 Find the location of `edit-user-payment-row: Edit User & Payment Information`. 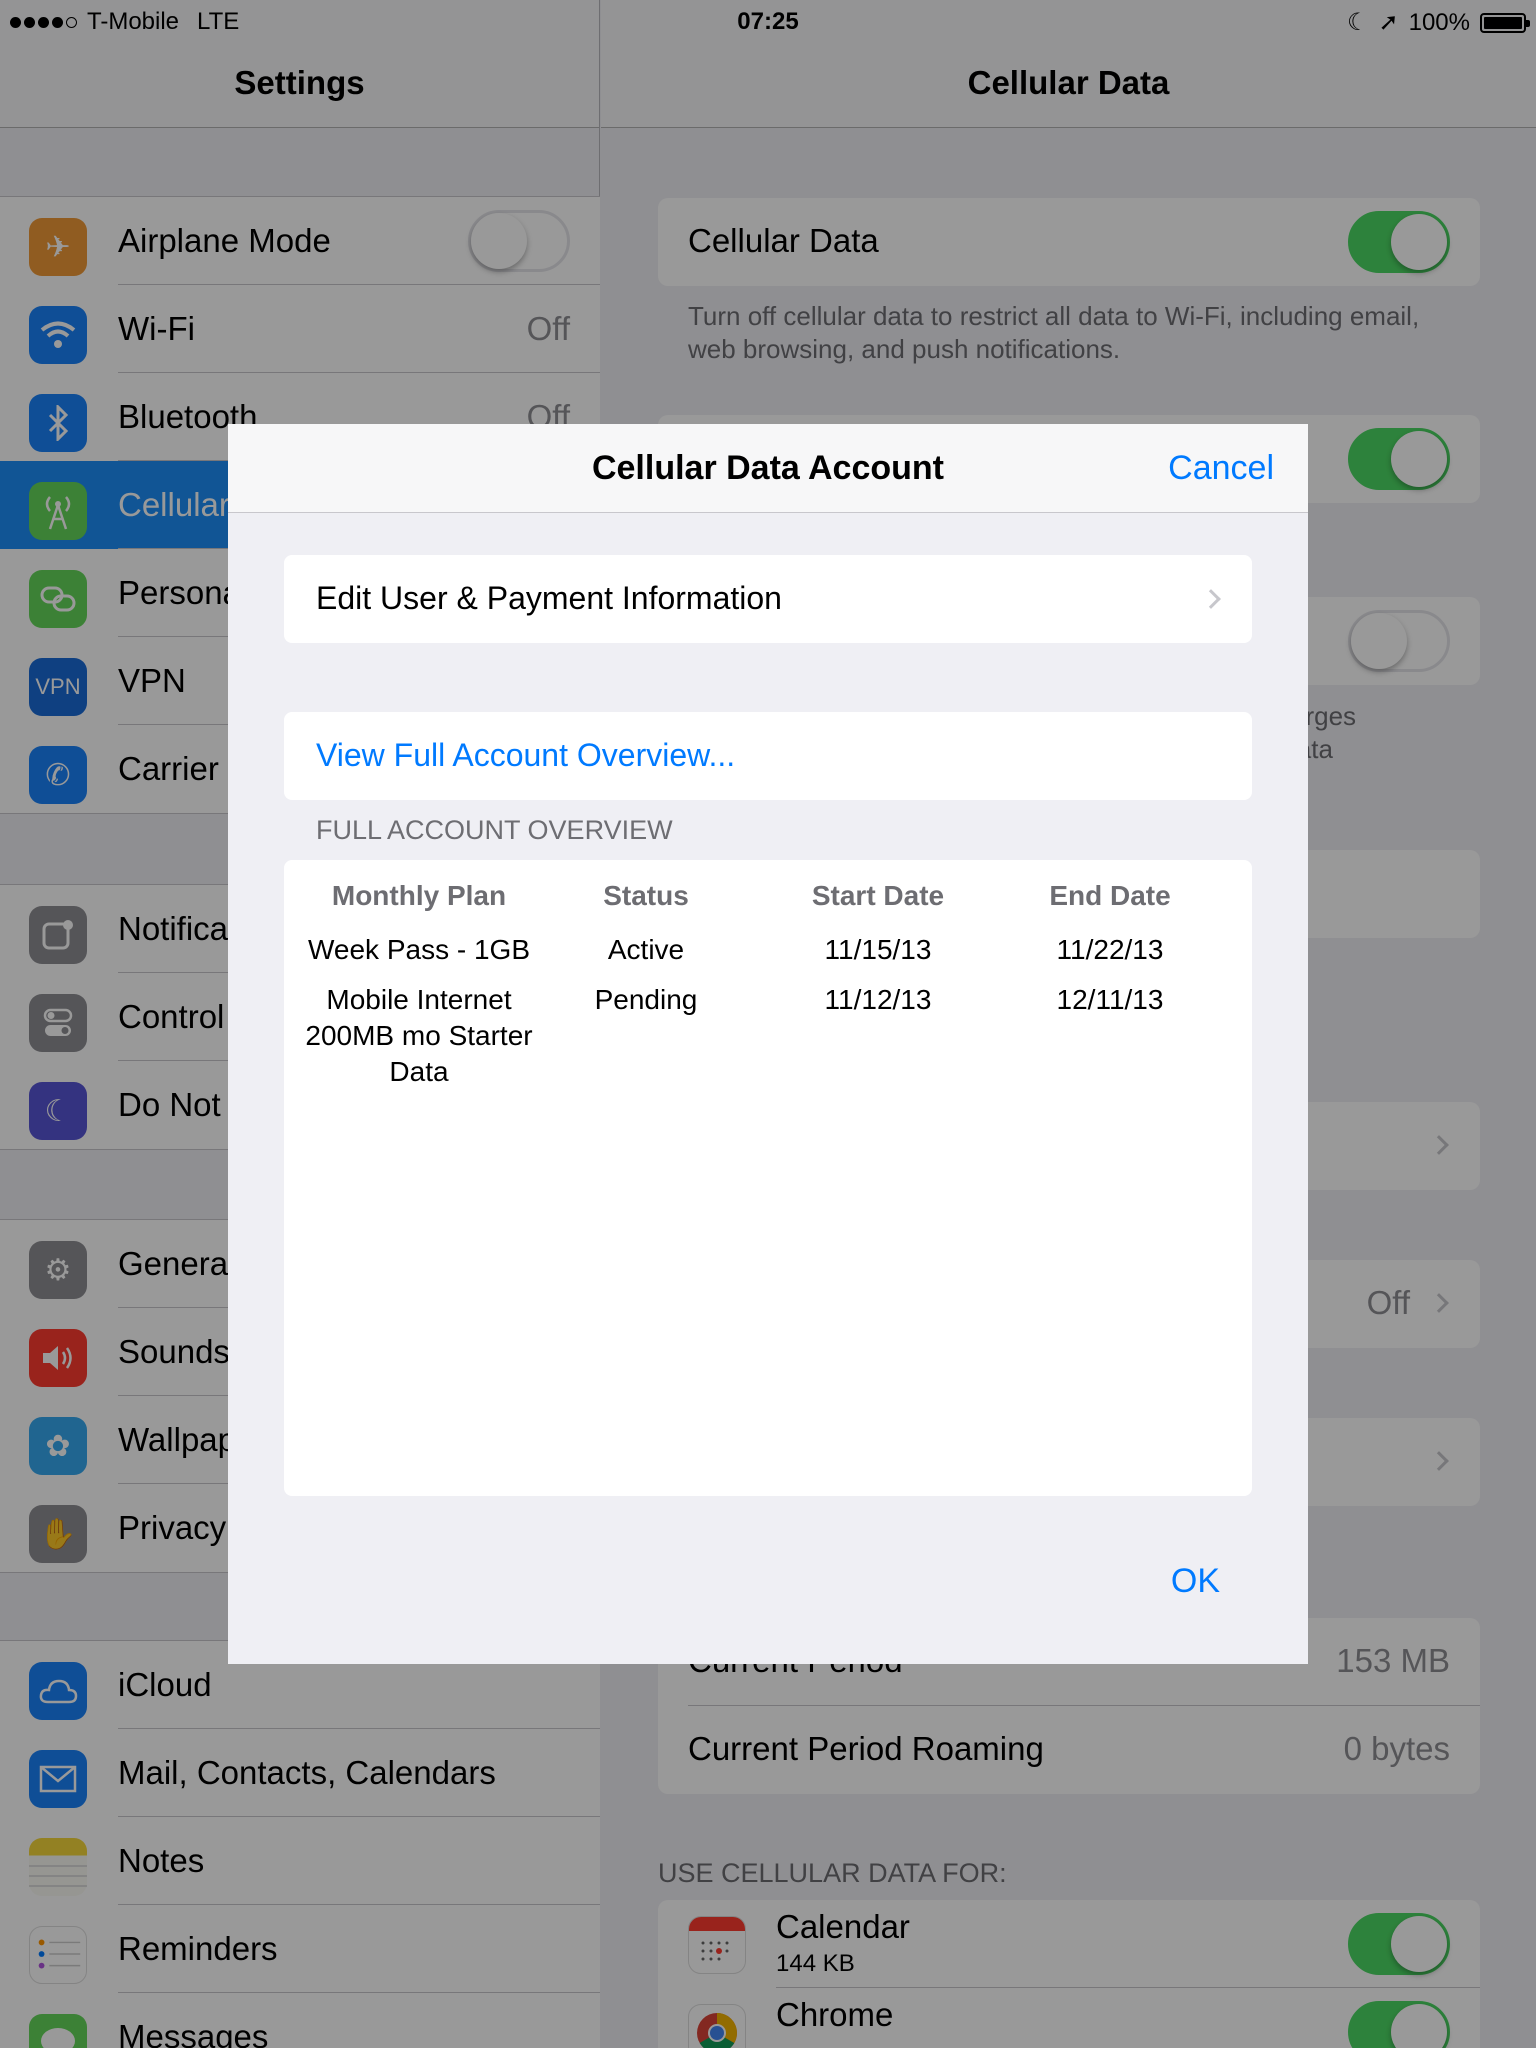

edit-user-payment-row: Edit User & Payment Information is located at coordinates (768, 599).